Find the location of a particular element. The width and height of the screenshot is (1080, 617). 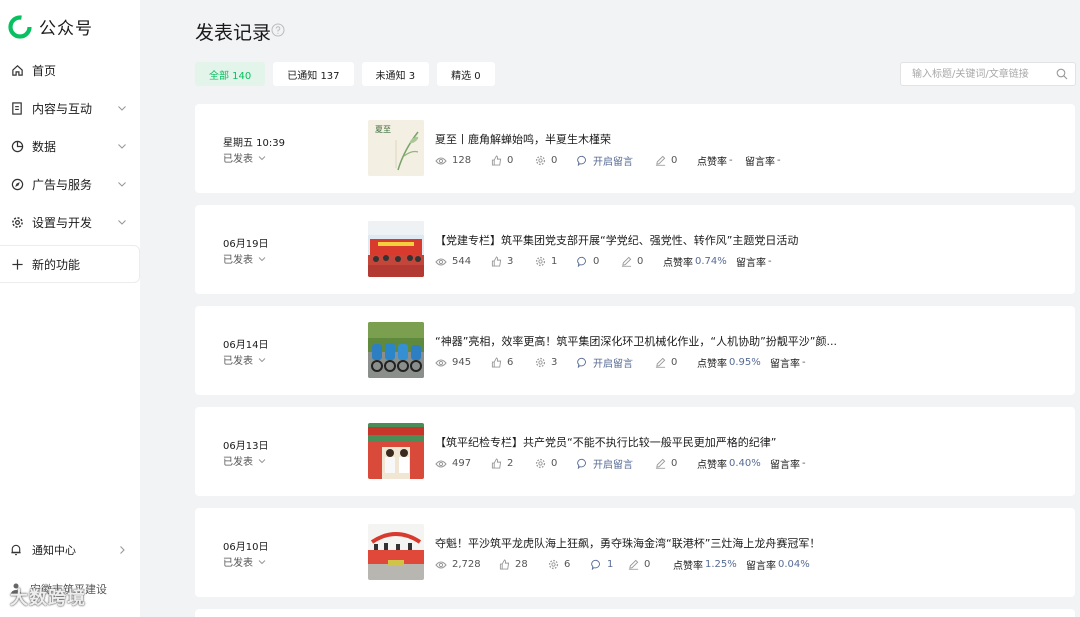

nav-item-settings: 设置与开发 is located at coordinates (70, 222).